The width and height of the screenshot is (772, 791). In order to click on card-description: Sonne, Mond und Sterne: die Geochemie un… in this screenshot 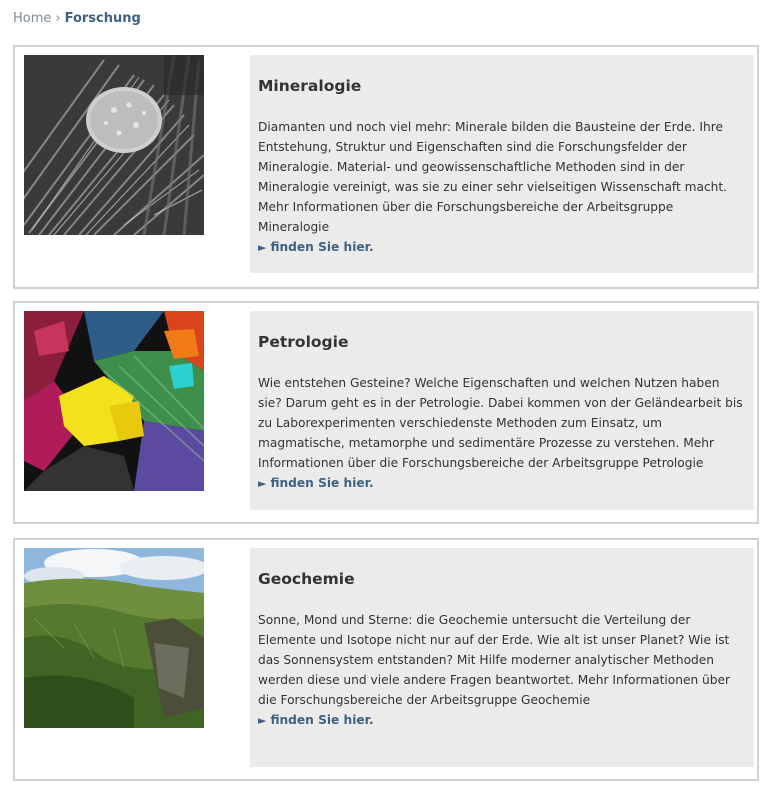, I will do `click(494, 660)`.